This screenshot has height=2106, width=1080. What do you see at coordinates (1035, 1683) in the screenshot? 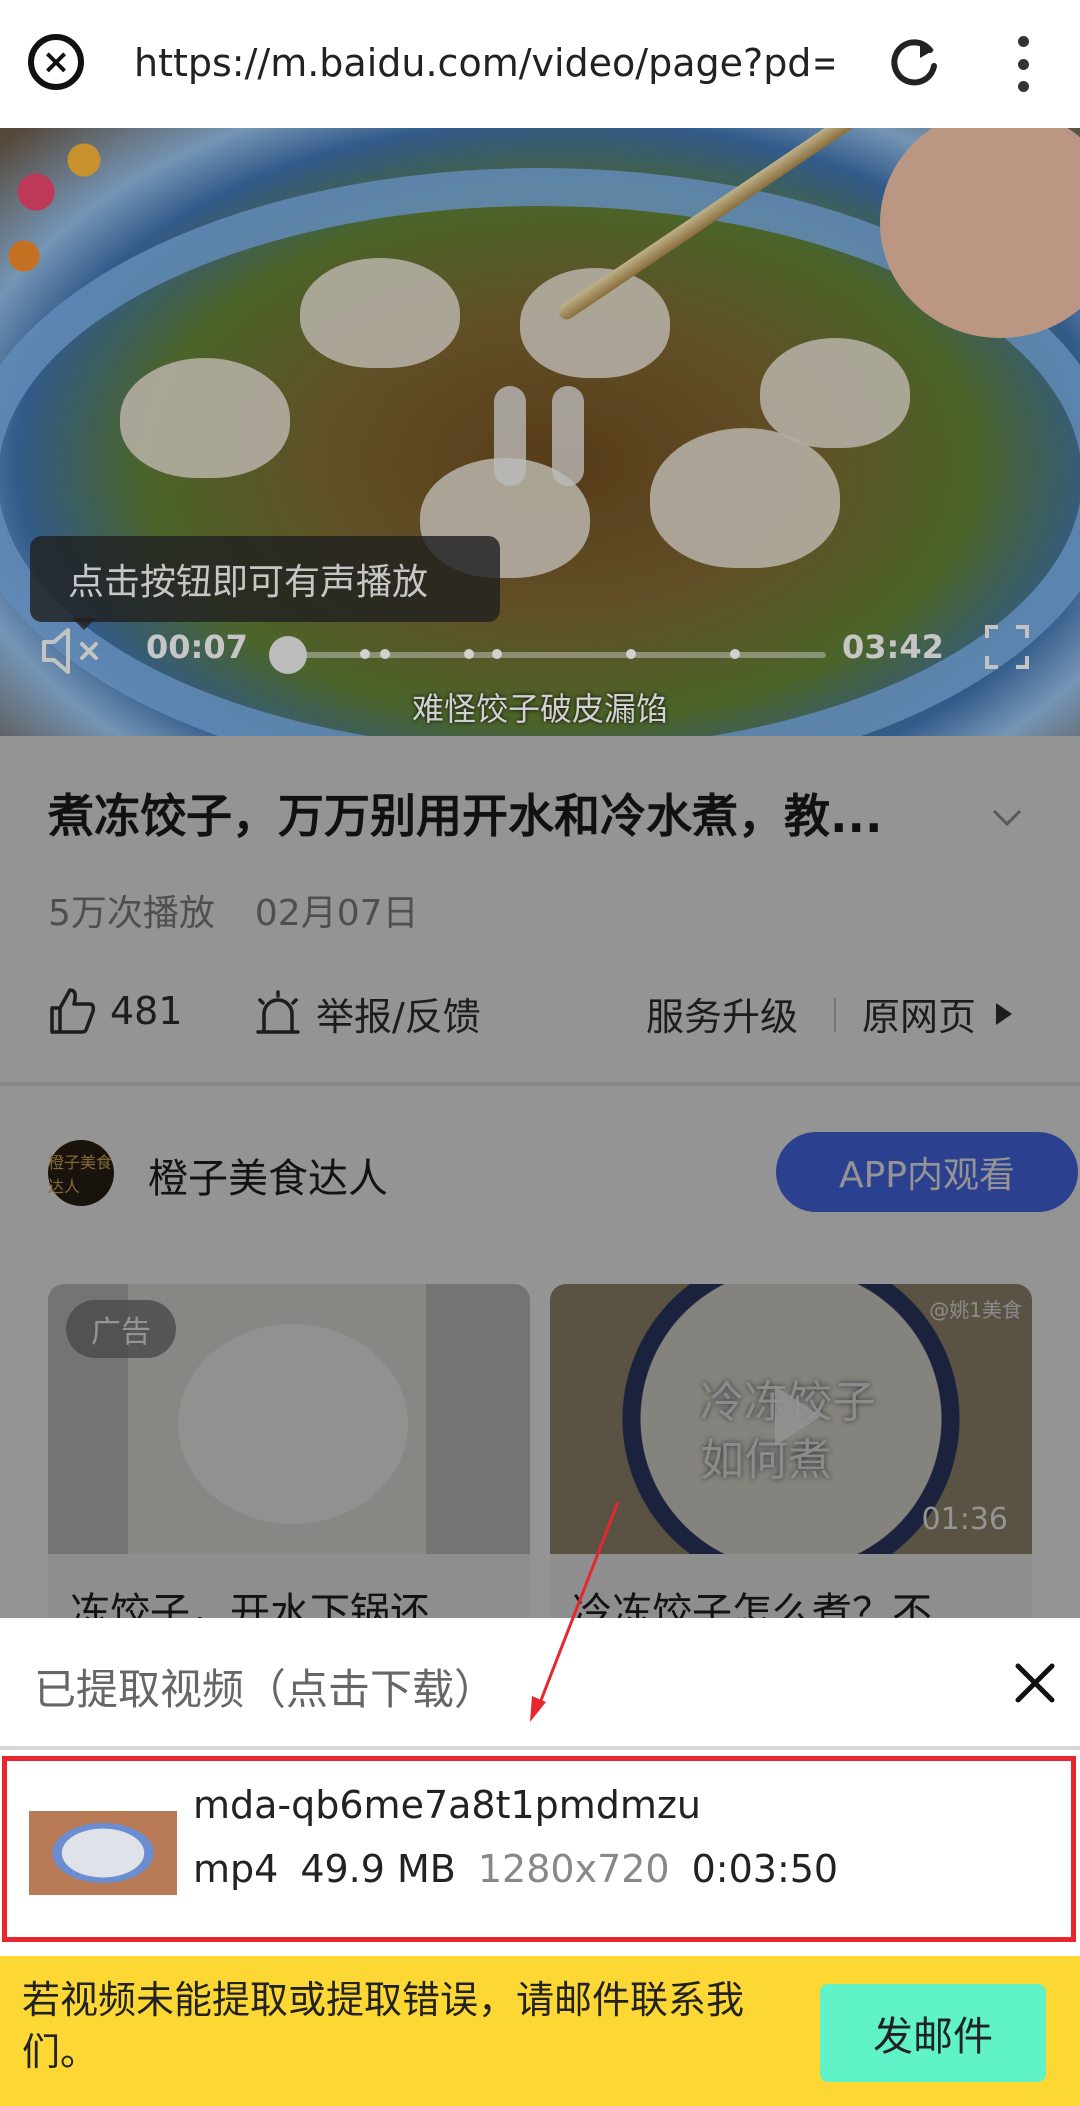
I see `close-icon` at bounding box center [1035, 1683].